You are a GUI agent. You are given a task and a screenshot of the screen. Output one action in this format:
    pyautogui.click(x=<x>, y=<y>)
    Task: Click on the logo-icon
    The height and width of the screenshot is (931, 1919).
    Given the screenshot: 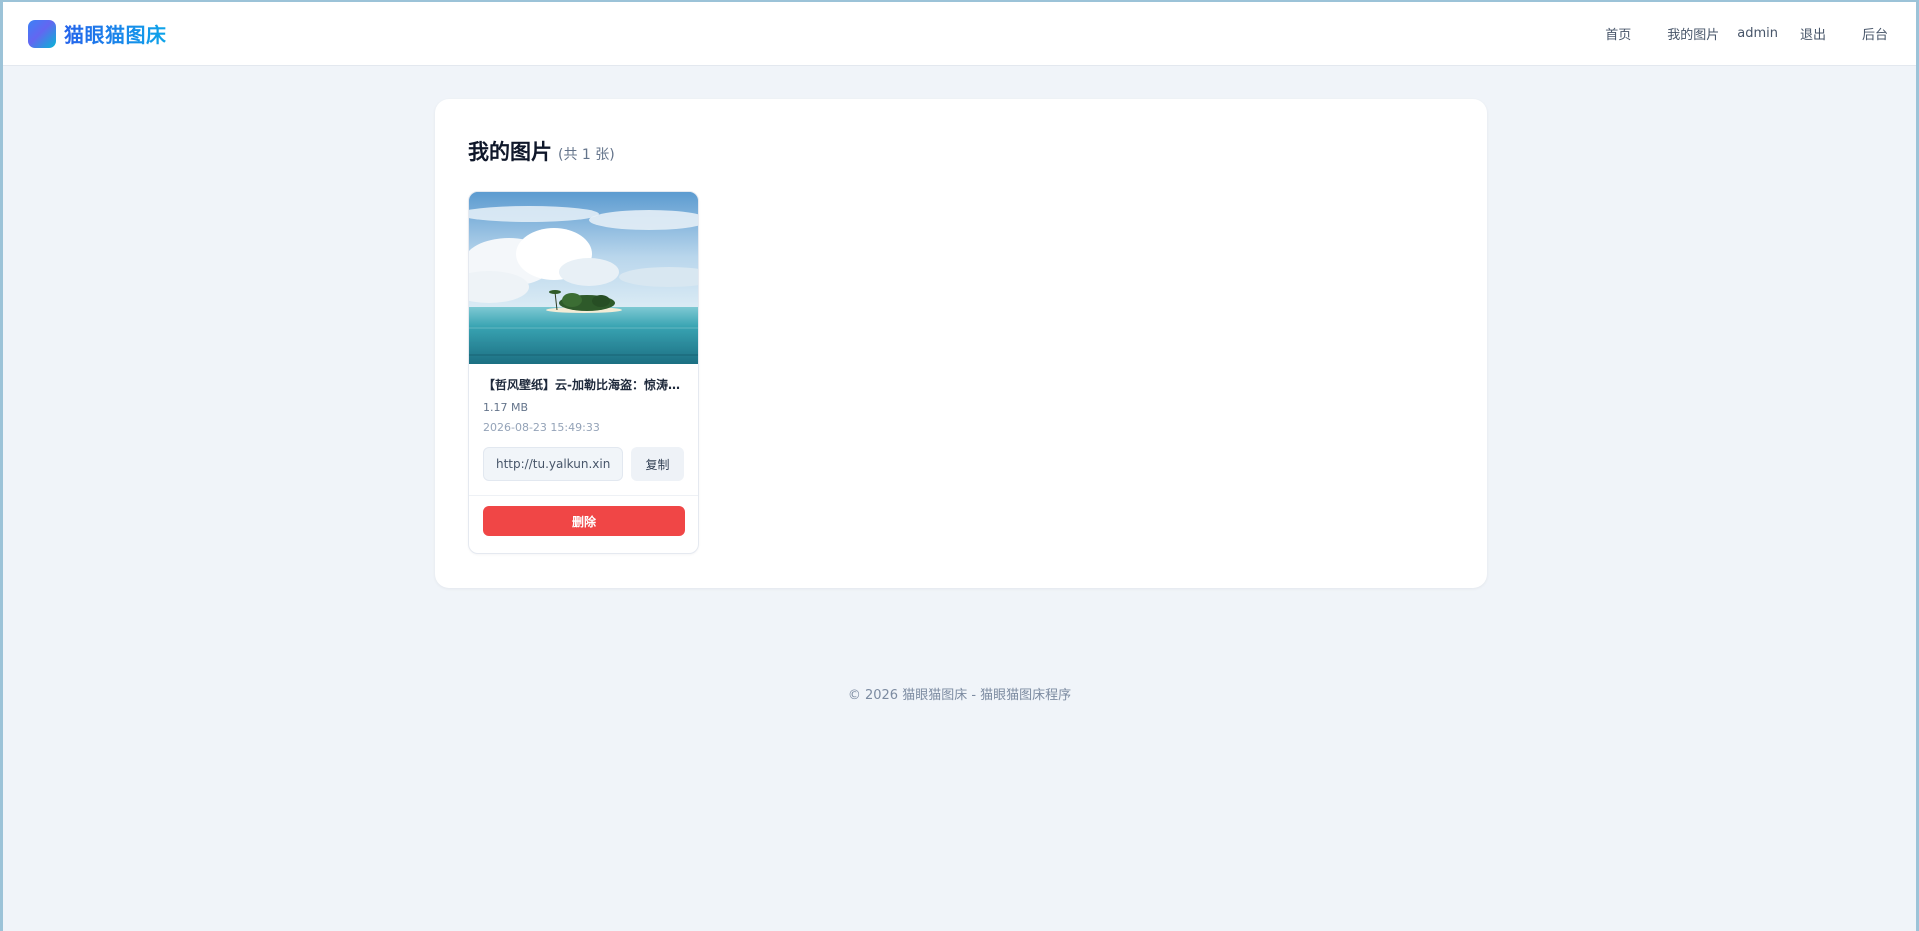 What is the action you would take?
    pyautogui.click(x=42, y=33)
    